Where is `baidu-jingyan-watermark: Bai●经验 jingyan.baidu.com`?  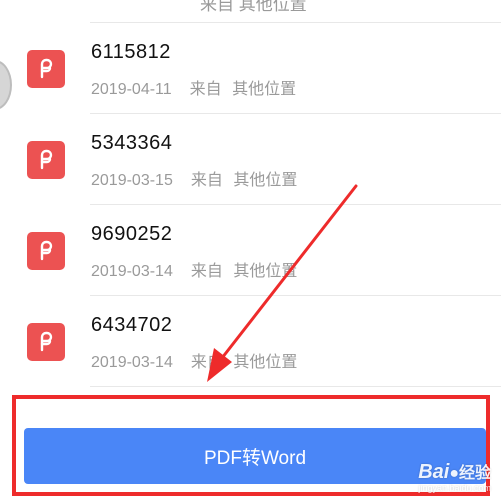 baidu-jingyan-watermark: Bai●经验 jingyan.baidu.com is located at coordinates (453, 477).